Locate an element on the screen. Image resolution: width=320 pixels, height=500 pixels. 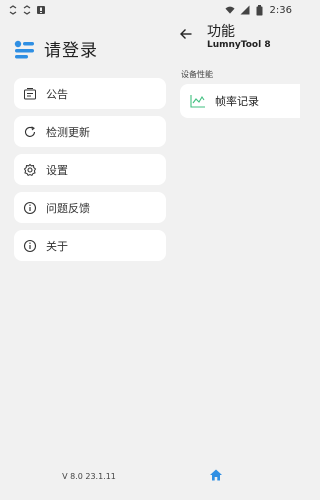
home-nav-button is located at coordinates (216, 476).